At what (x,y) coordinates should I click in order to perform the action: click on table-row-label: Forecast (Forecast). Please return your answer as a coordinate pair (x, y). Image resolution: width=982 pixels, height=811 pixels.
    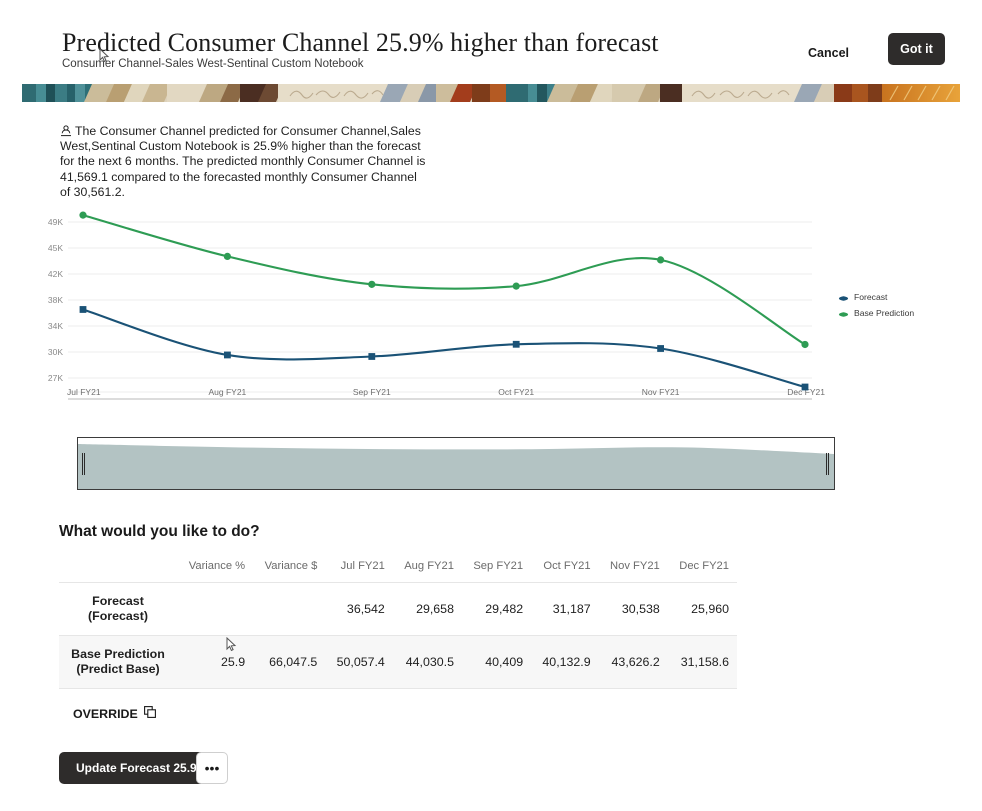
    Looking at the image, I should click on (118, 609).